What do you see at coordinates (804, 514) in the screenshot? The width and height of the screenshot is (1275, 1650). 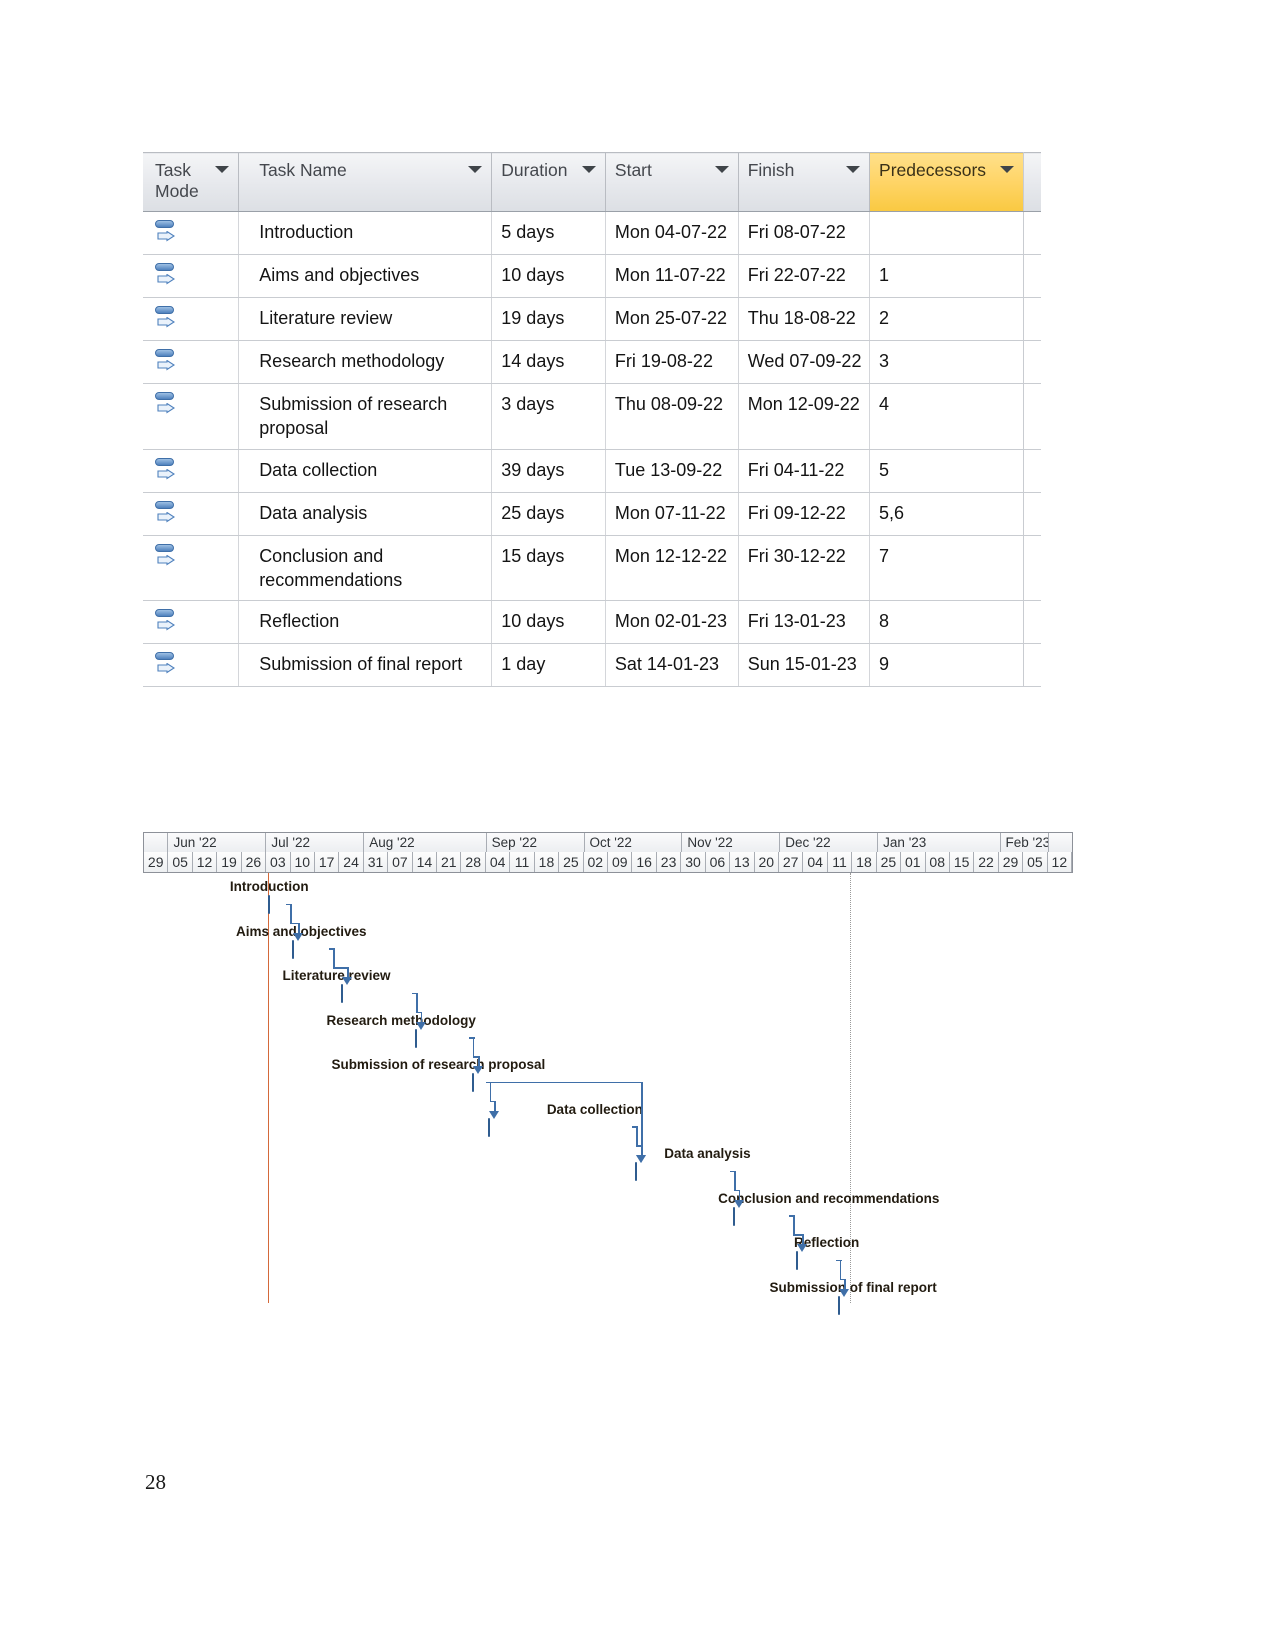 I see `cell-finish: Fri 09-12-22` at bounding box center [804, 514].